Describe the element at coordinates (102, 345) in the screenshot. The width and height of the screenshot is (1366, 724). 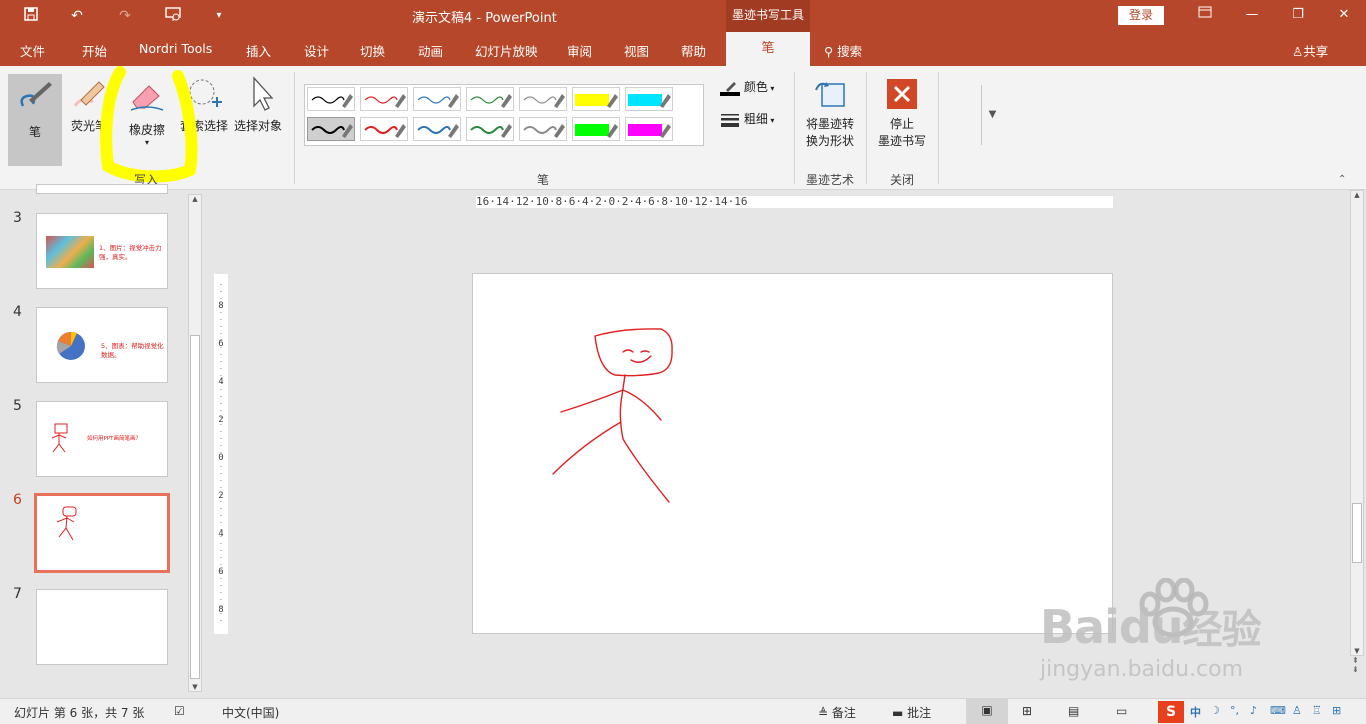
I see `slide-thumbnail-4: 5、图表：帮助视觉化数据。` at that location.